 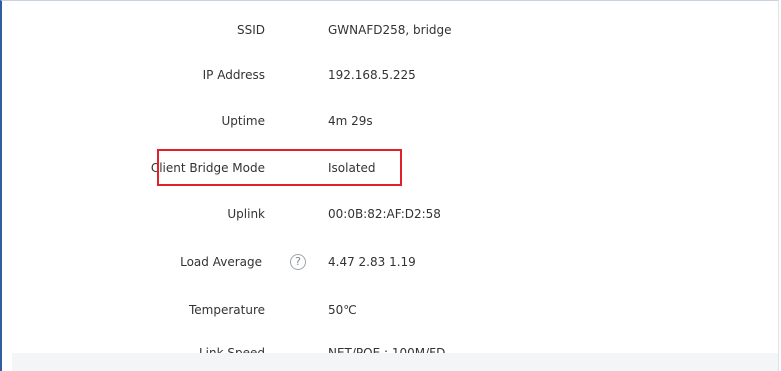 I want to click on ip-address-value: 192.168.5.225, so click(x=372, y=75).